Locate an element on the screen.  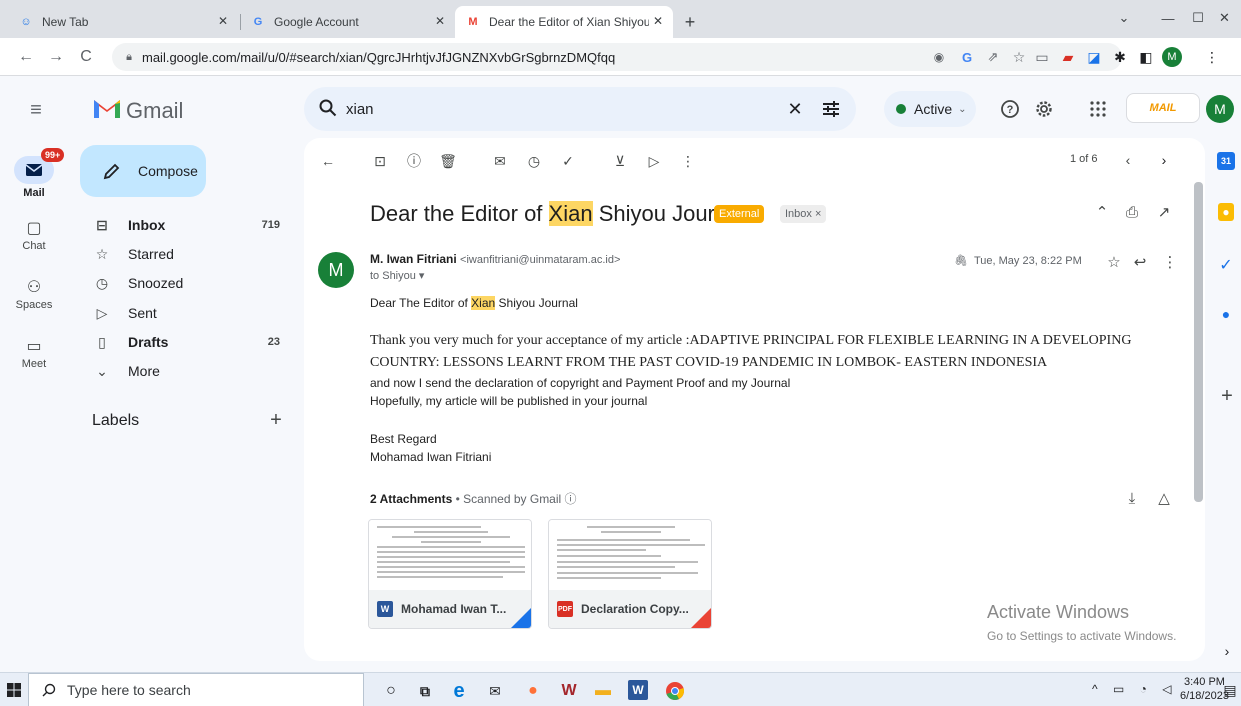
close-window-button: ✕ is located at coordinates (1224, 18).